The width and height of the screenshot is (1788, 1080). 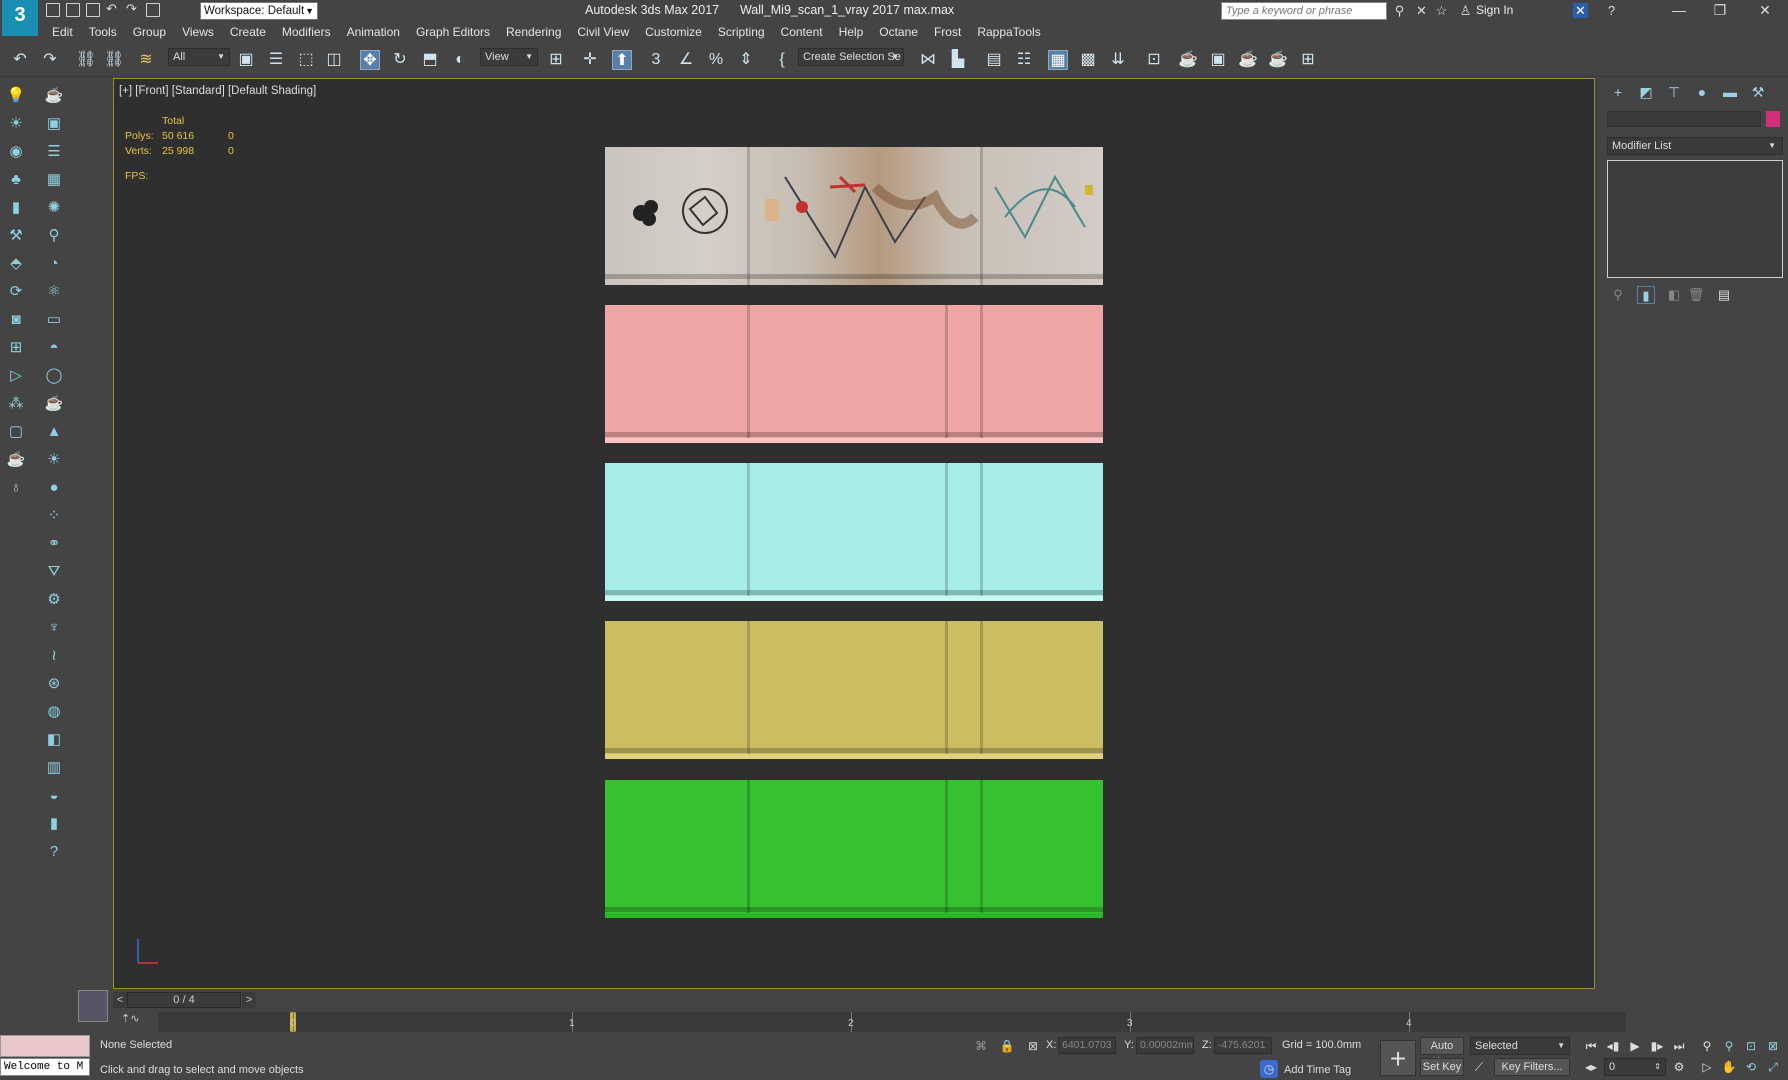 I want to click on sun-icon: ☀, so click(x=16, y=123).